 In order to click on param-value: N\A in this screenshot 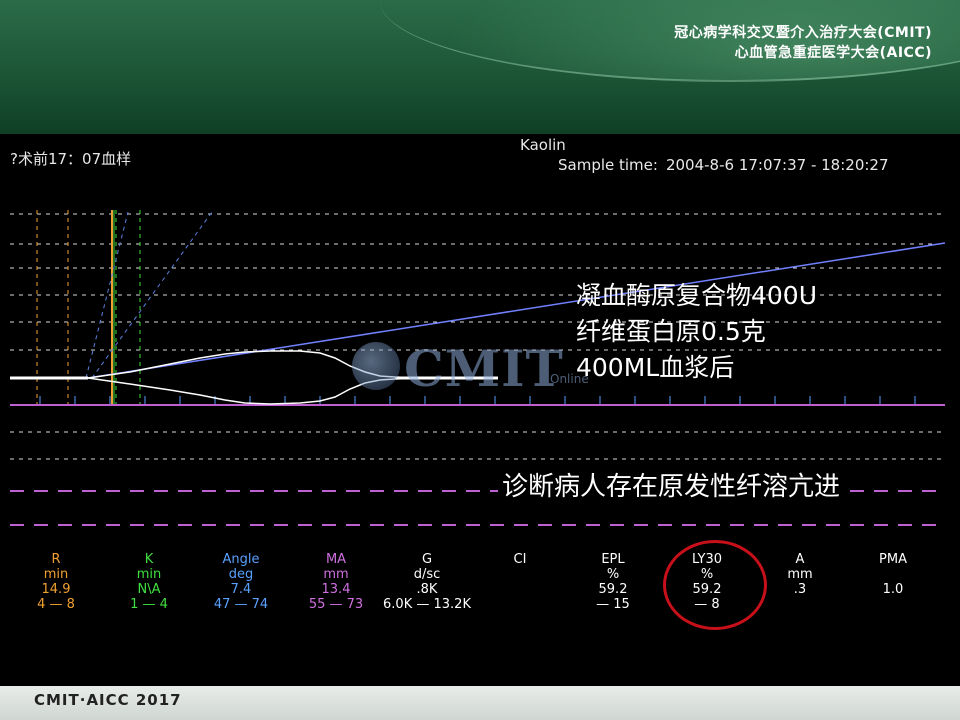, I will do `click(149, 589)`.